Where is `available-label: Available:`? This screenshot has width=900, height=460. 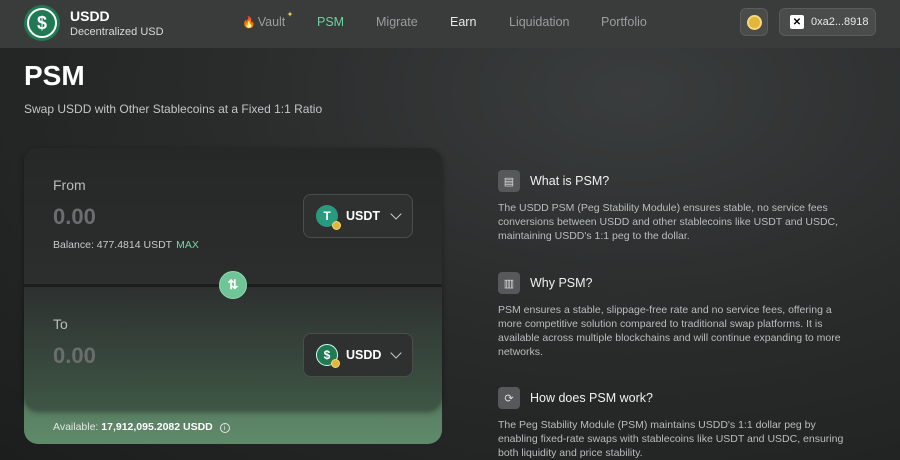 available-label: Available: is located at coordinates (76, 427).